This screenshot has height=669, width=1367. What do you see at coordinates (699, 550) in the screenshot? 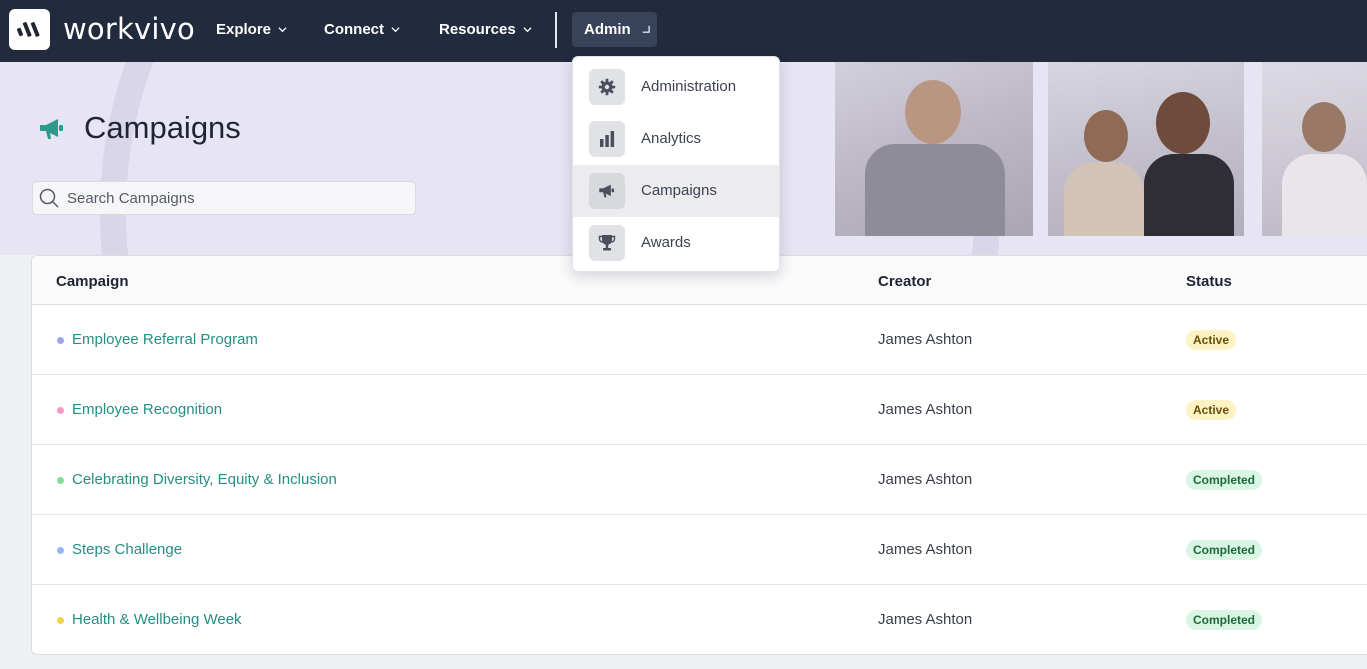
I see `table-row: Steps Challenge James Ashton Completed` at bounding box center [699, 550].